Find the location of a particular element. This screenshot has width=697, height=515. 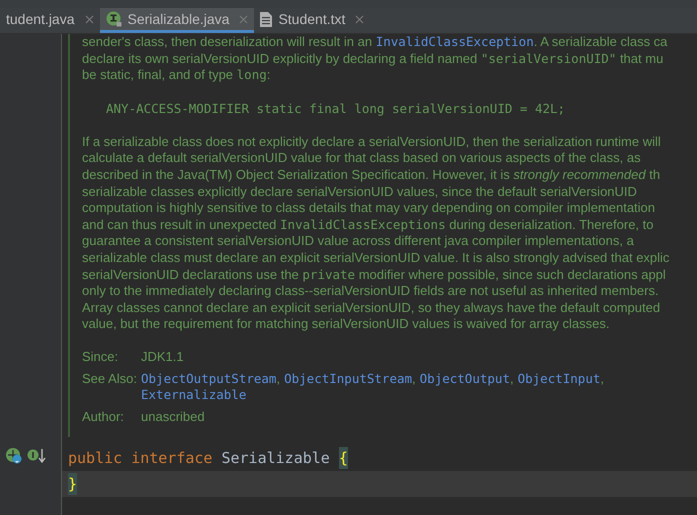

doc-text-line: described in the Java(TM) Object Serialization Specification. However, it is strongly recommended th is located at coordinates (371, 175).